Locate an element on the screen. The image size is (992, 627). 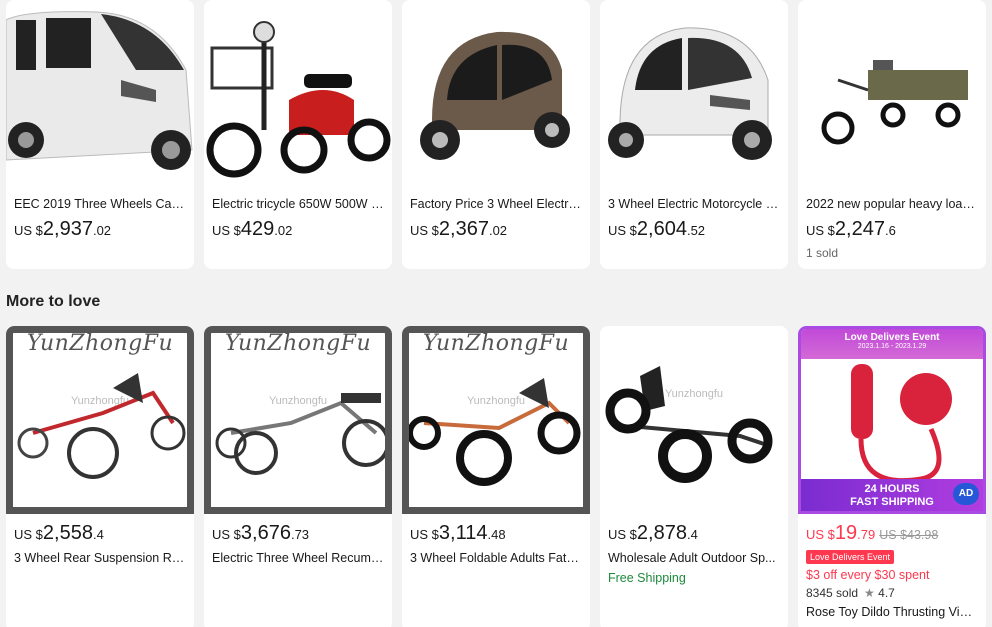
product-image-cargo-tricycle is located at coordinates (892, 94).